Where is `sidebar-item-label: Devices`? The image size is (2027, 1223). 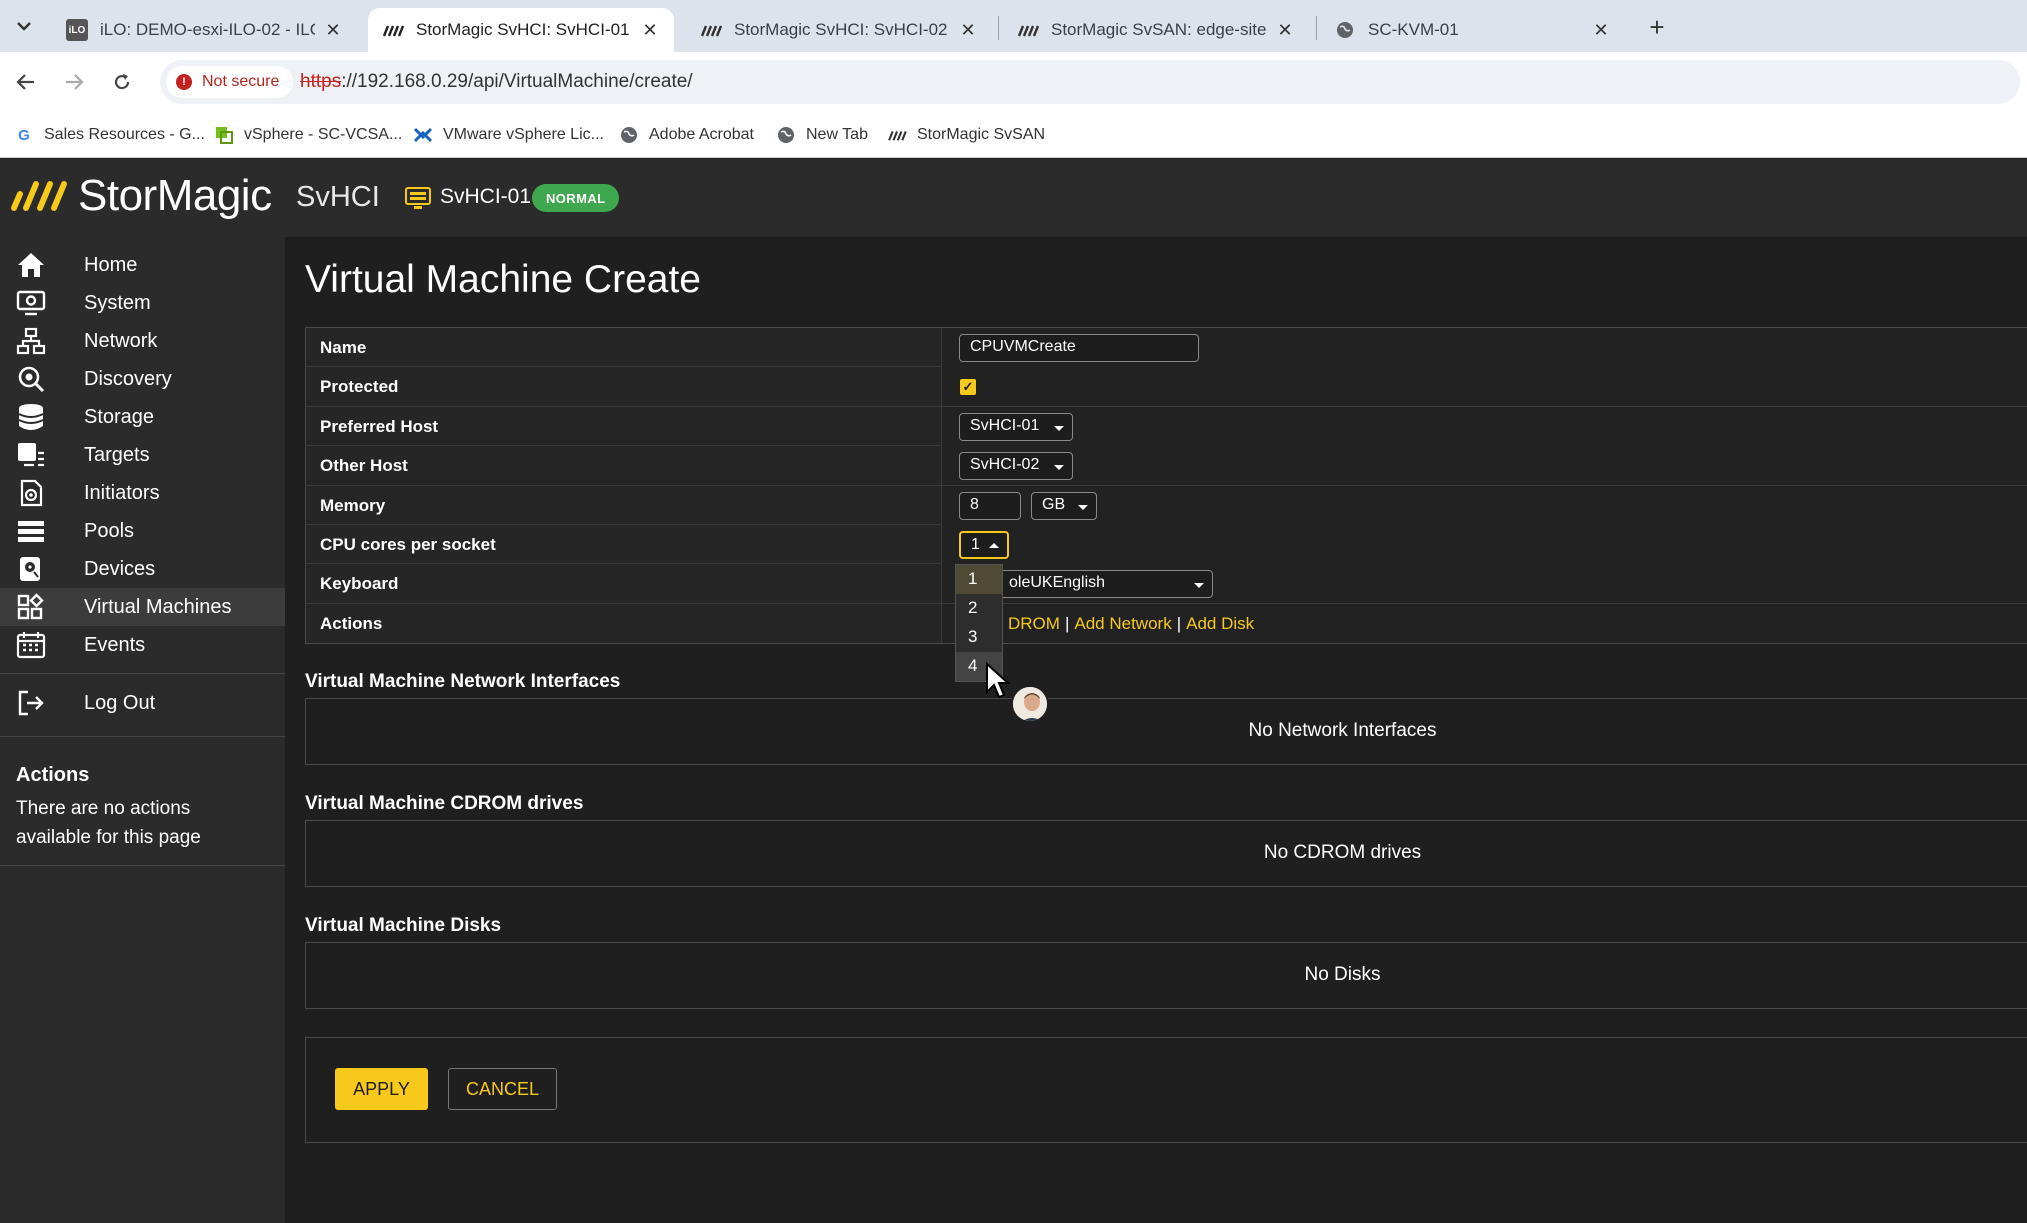
sidebar-item-label: Devices is located at coordinates (120, 569).